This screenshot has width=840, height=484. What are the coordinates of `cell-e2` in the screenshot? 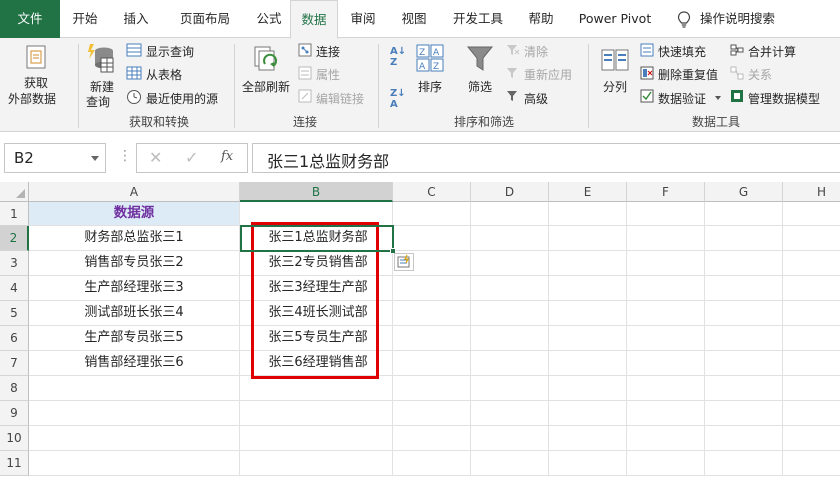 It's located at (588, 238).